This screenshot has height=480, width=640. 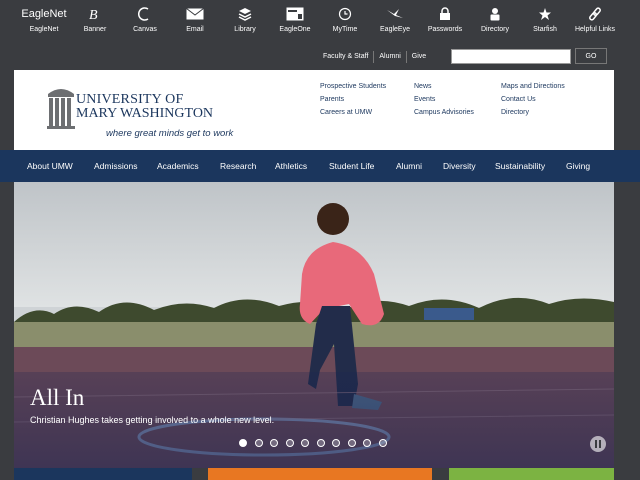 I want to click on util-label: Passwords, so click(x=445, y=29).